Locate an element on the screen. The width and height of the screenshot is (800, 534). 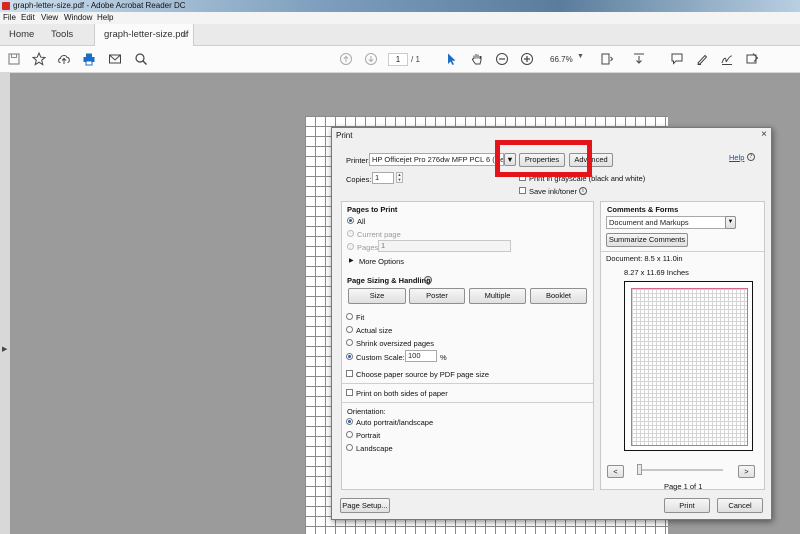
page-fit-icon is located at coordinates (607, 59).